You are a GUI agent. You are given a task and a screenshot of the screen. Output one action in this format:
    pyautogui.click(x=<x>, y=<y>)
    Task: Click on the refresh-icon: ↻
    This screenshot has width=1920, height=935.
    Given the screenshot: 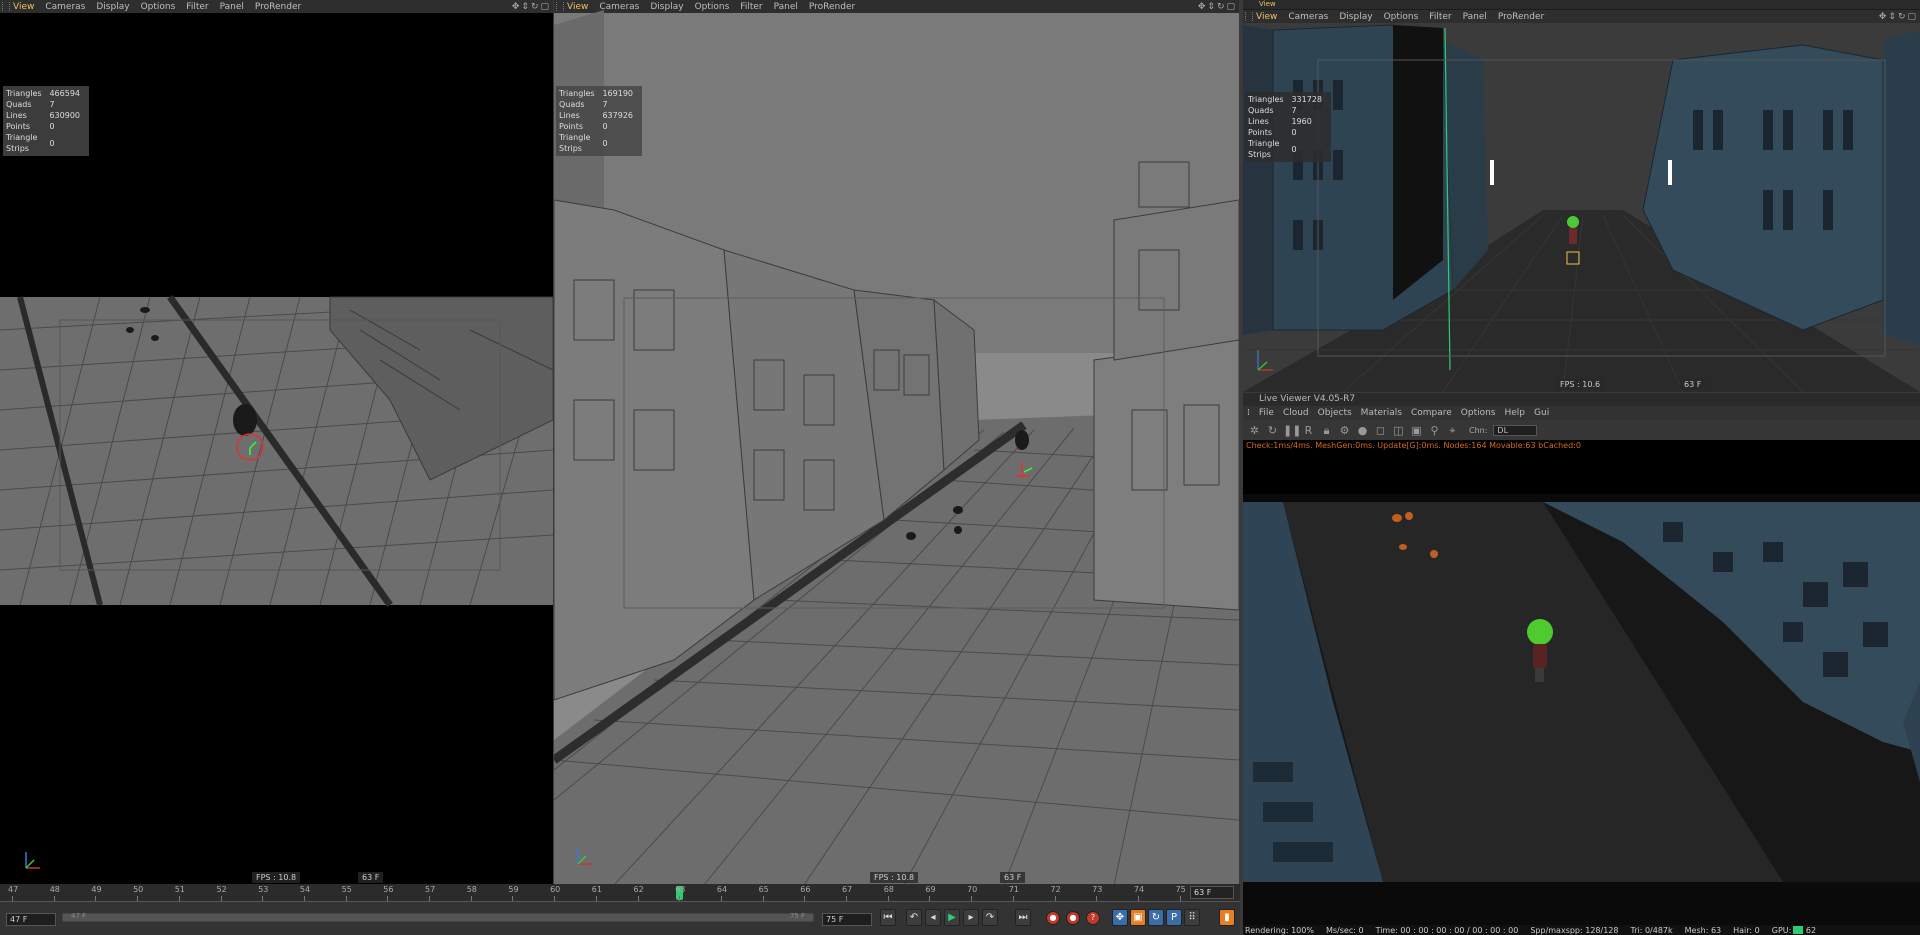 What is the action you would take?
    pyautogui.click(x=1272, y=430)
    